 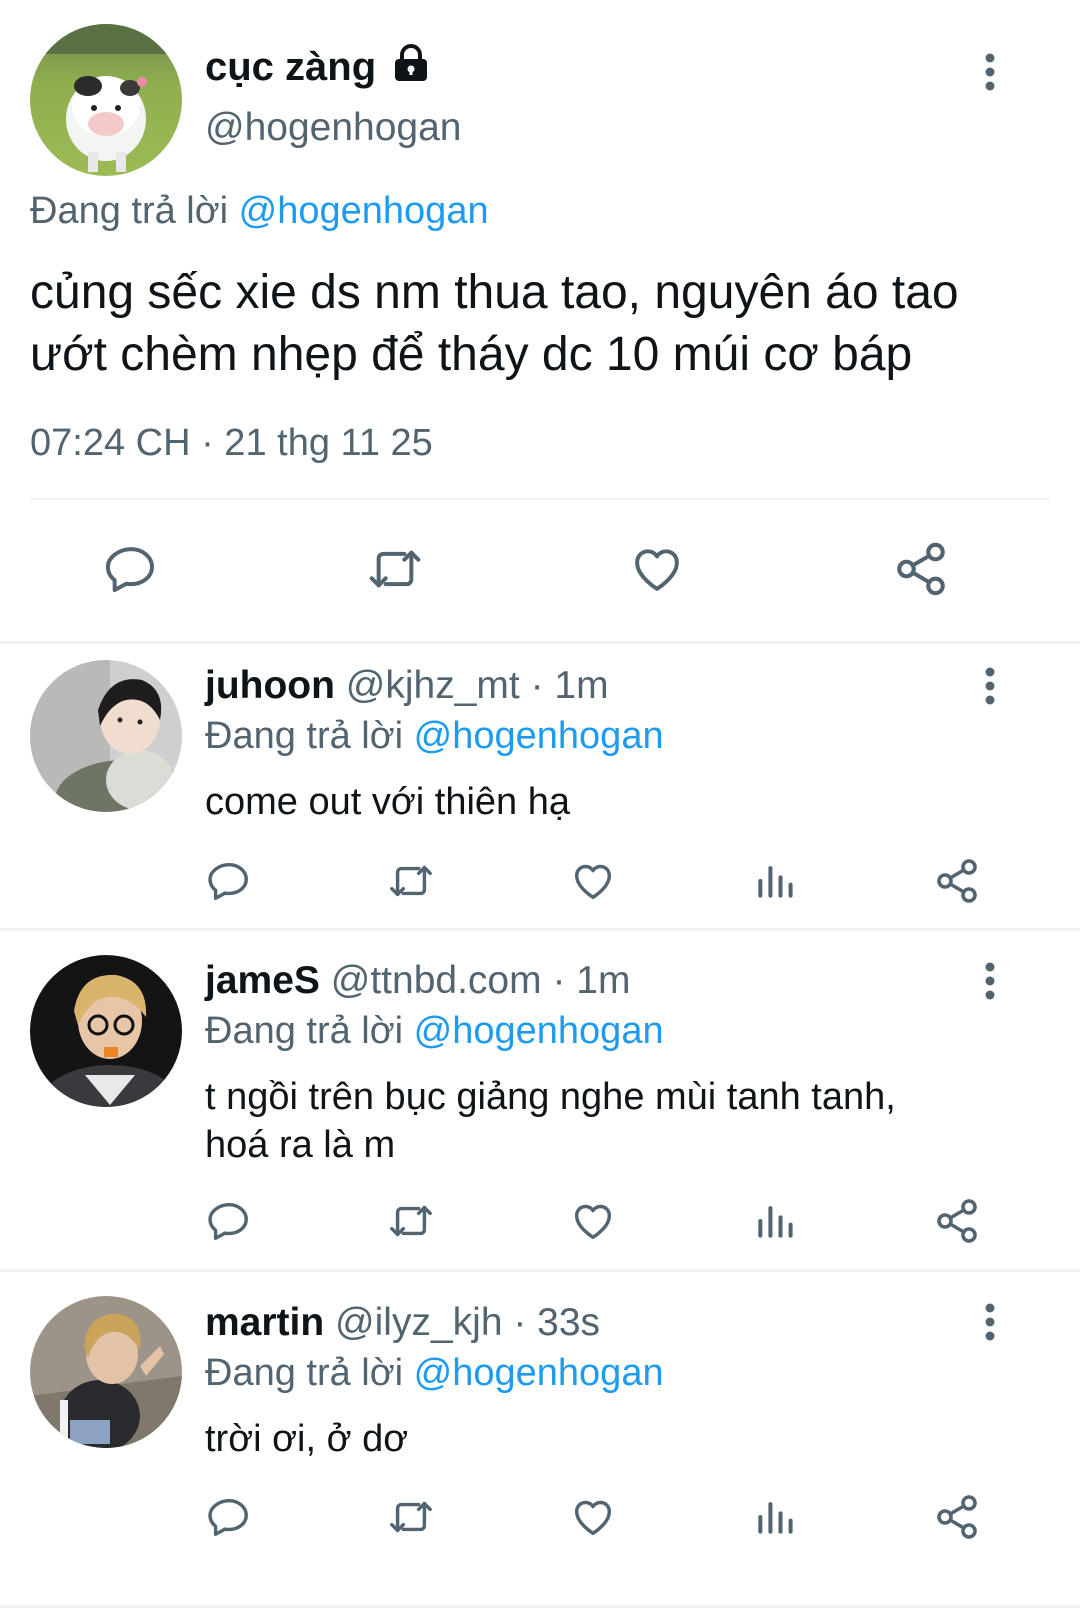 What do you see at coordinates (471, 354) in the screenshot?
I see `main-tweet-line-2: ướt chèm nhẹp để tháy dc 10 múi cơ báp` at bounding box center [471, 354].